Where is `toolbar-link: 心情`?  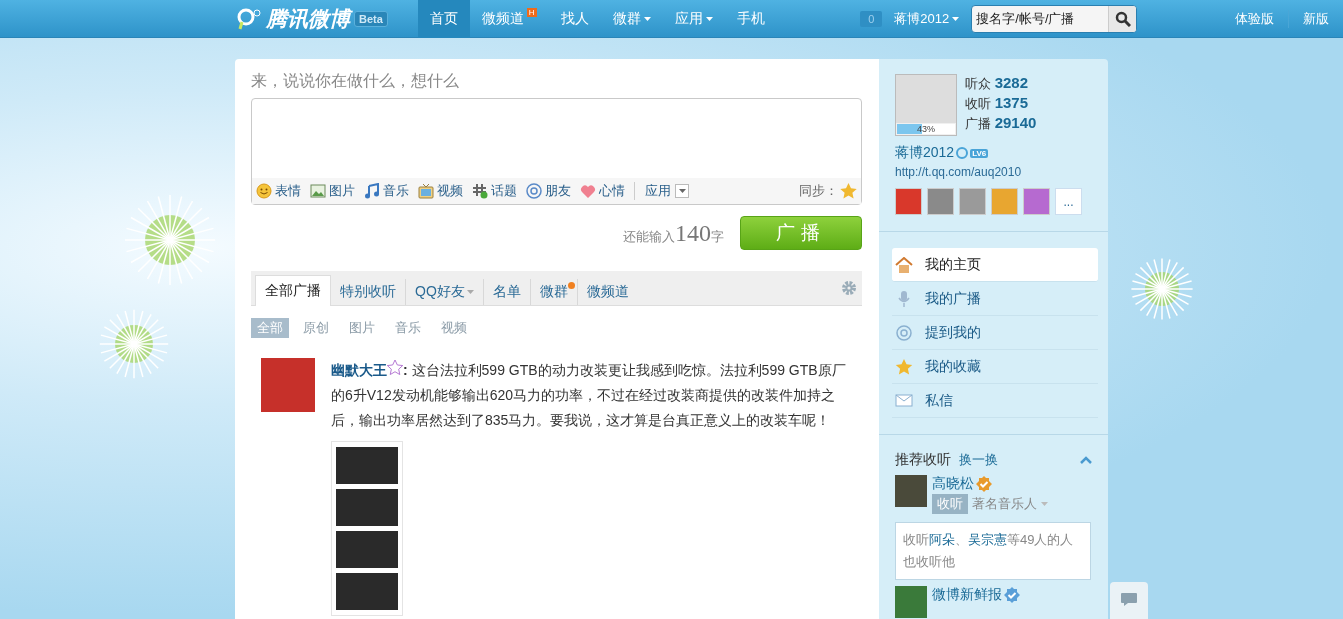 toolbar-link: 心情 is located at coordinates (602, 191).